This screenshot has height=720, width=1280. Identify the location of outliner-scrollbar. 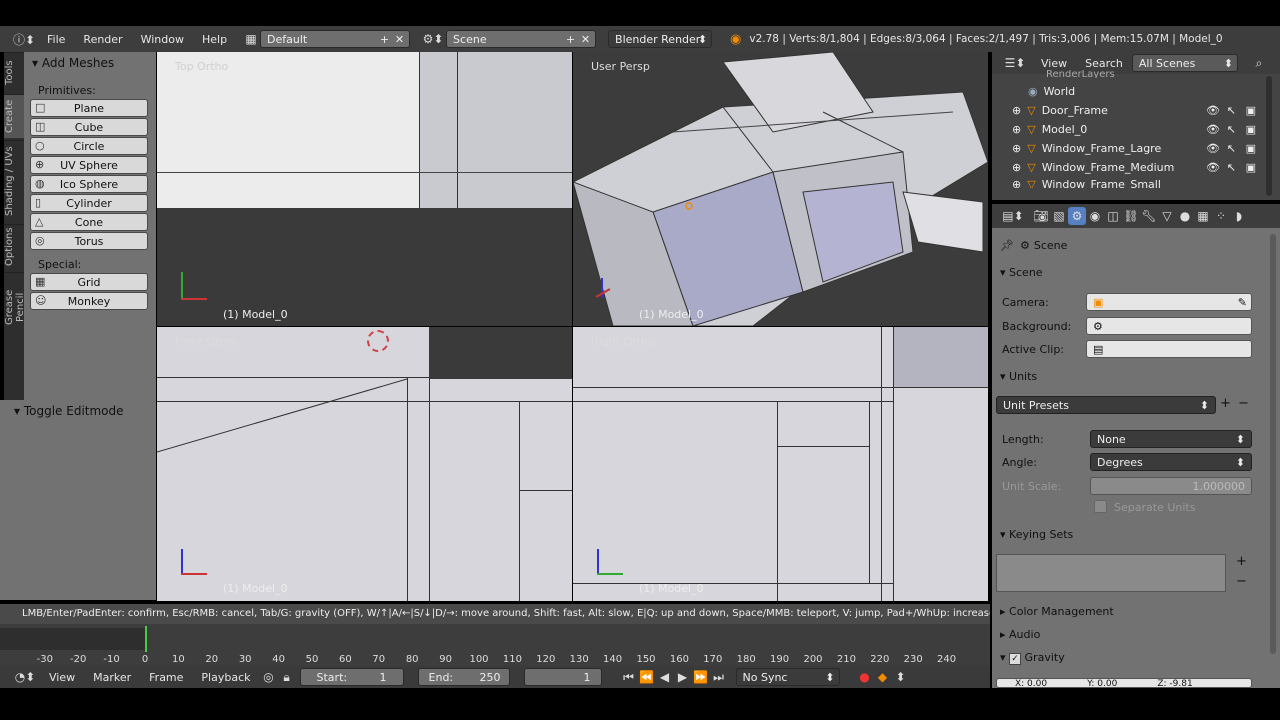
(1269, 136).